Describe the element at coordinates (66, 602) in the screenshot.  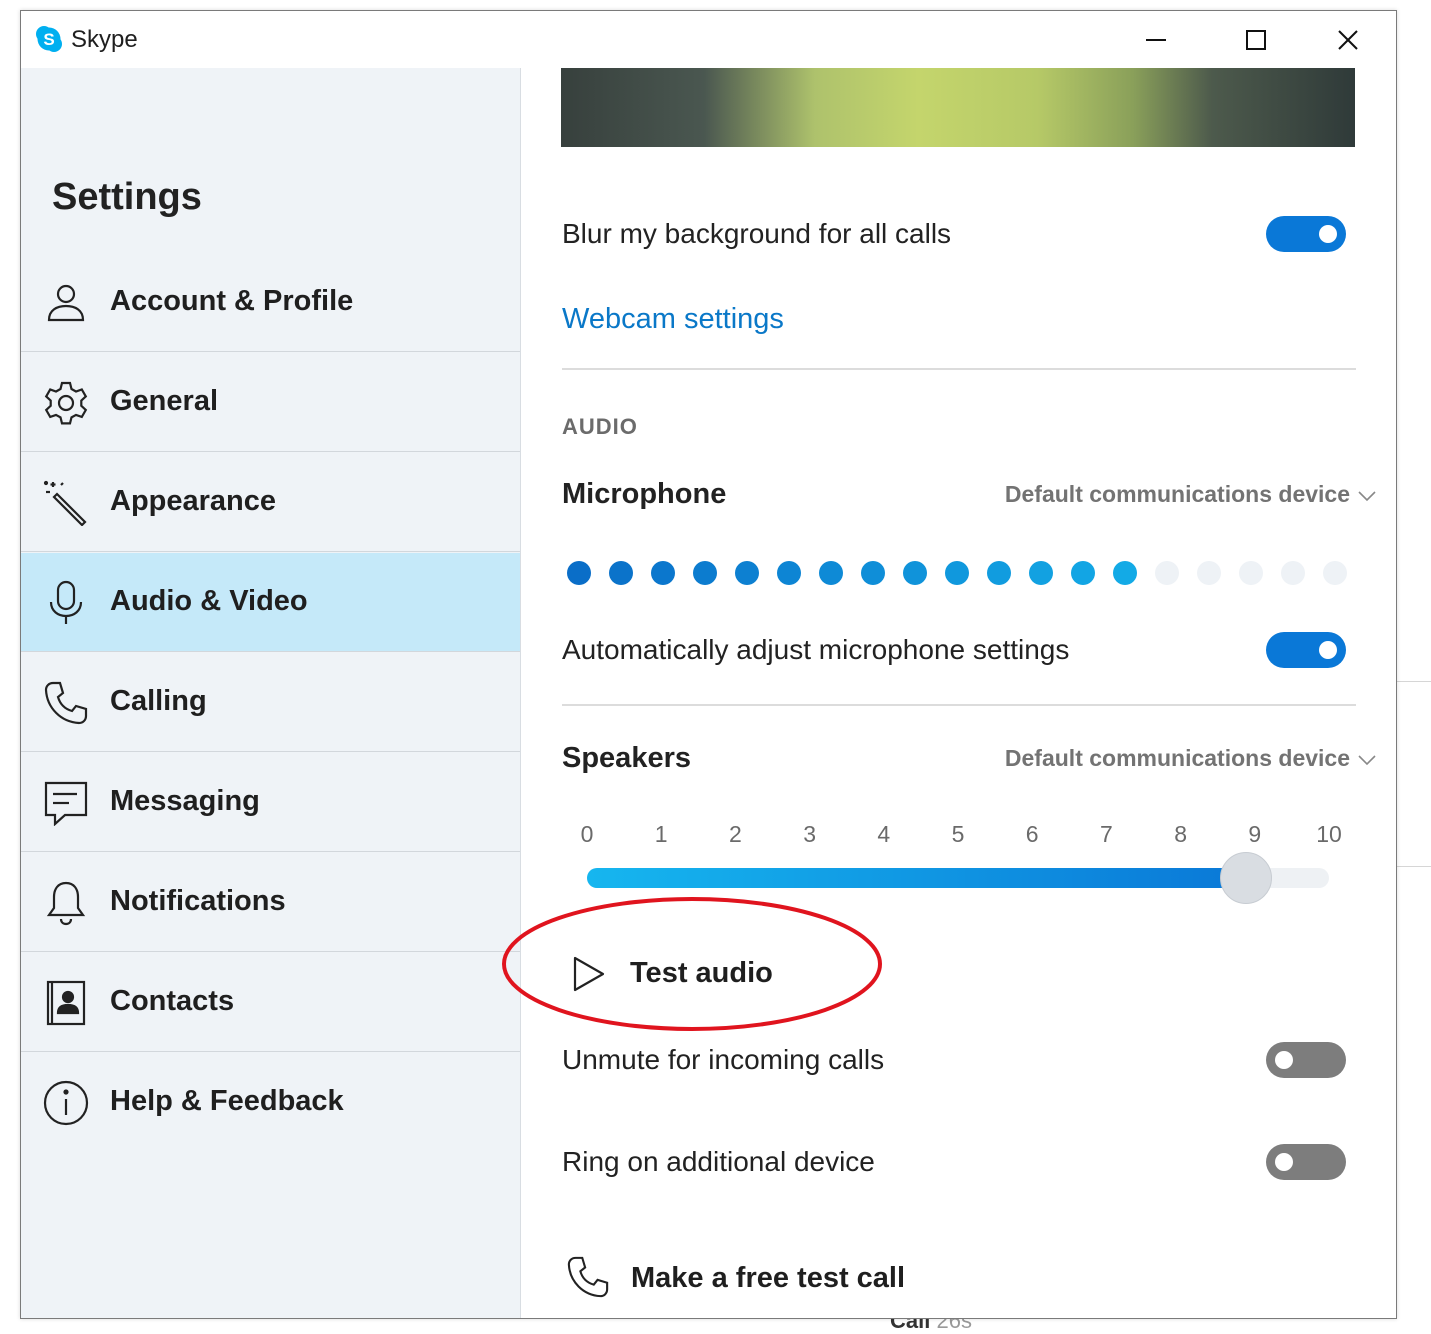
I see `microphone-icon` at that location.